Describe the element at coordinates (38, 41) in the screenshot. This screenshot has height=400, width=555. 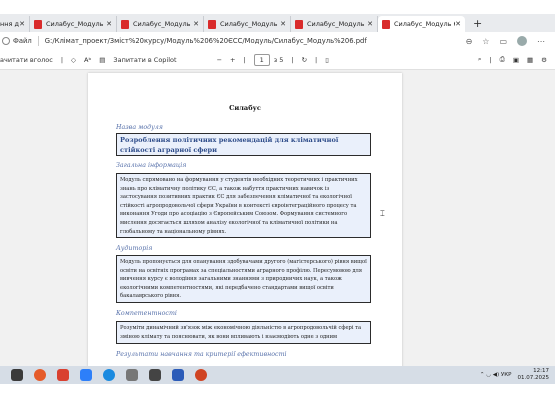
I see `divider` at that location.